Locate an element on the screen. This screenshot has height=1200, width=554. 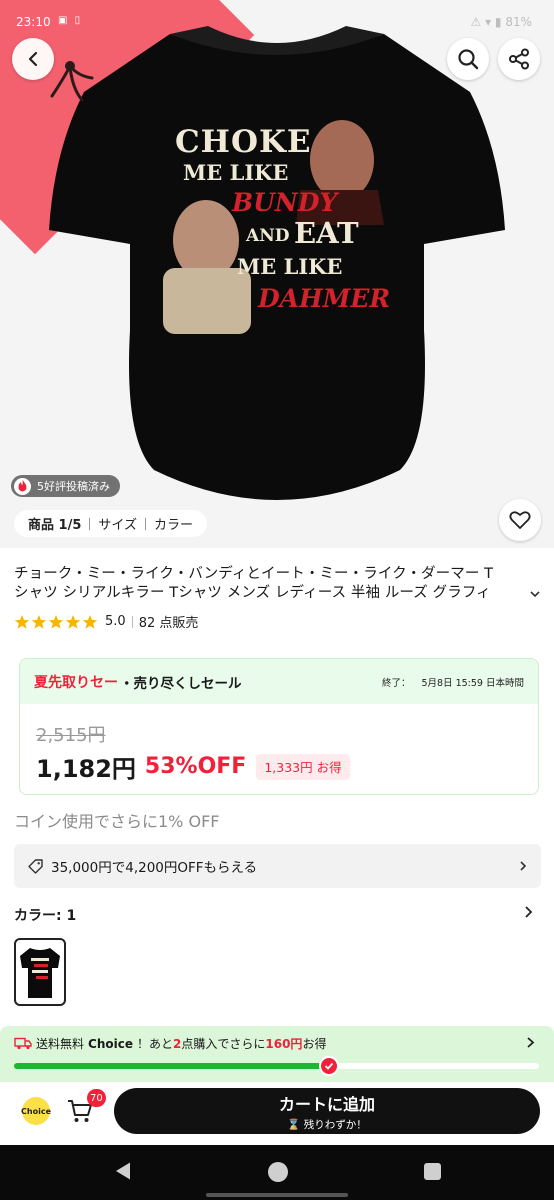
gallery-tabs: 商品 1/5 サイズ カラー is located at coordinates (111, 523).